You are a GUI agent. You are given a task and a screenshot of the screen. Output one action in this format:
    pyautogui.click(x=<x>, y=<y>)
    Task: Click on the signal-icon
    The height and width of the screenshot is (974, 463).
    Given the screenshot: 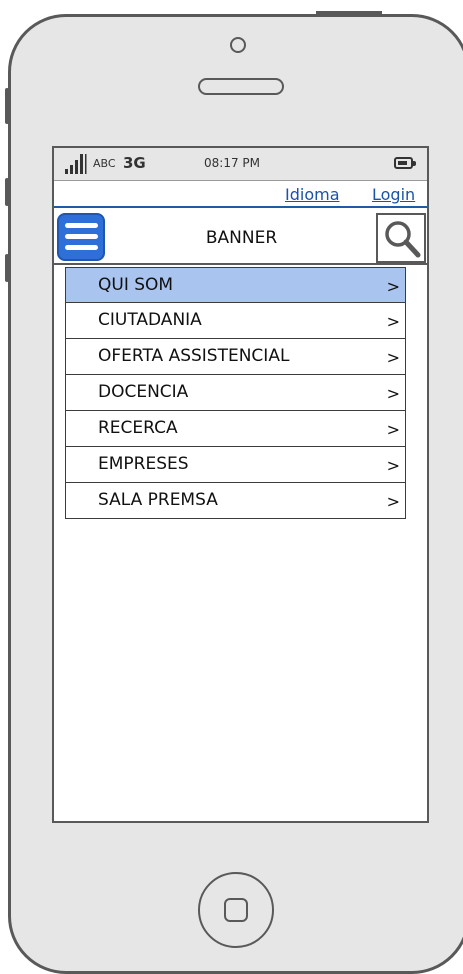 What is the action you would take?
    pyautogui.click(x=76, y=164)
    